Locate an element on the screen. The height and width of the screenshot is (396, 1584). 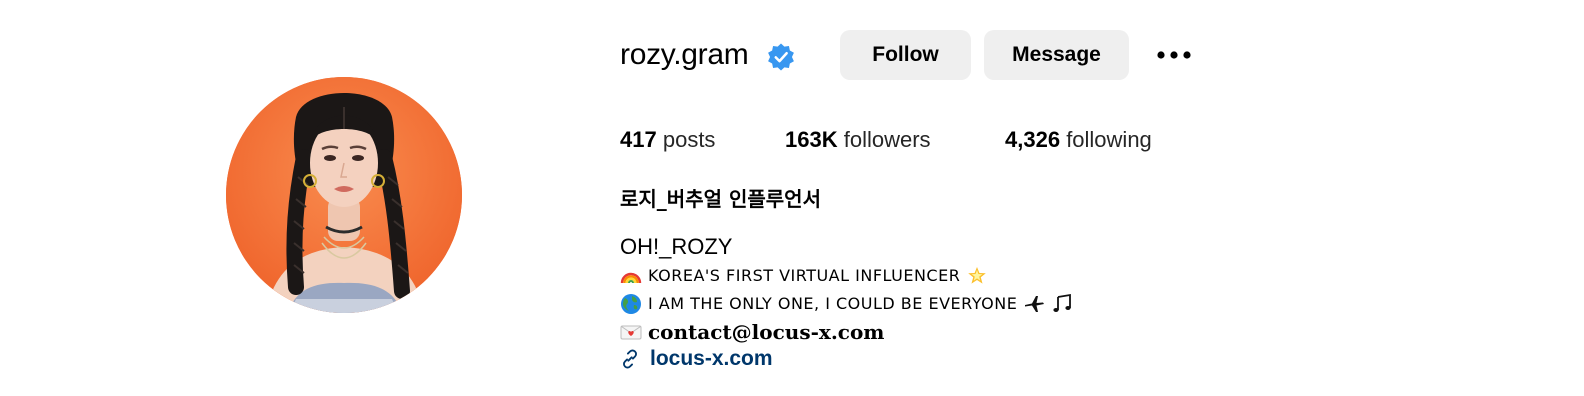
link-icon is located at coordinates (630, 359).